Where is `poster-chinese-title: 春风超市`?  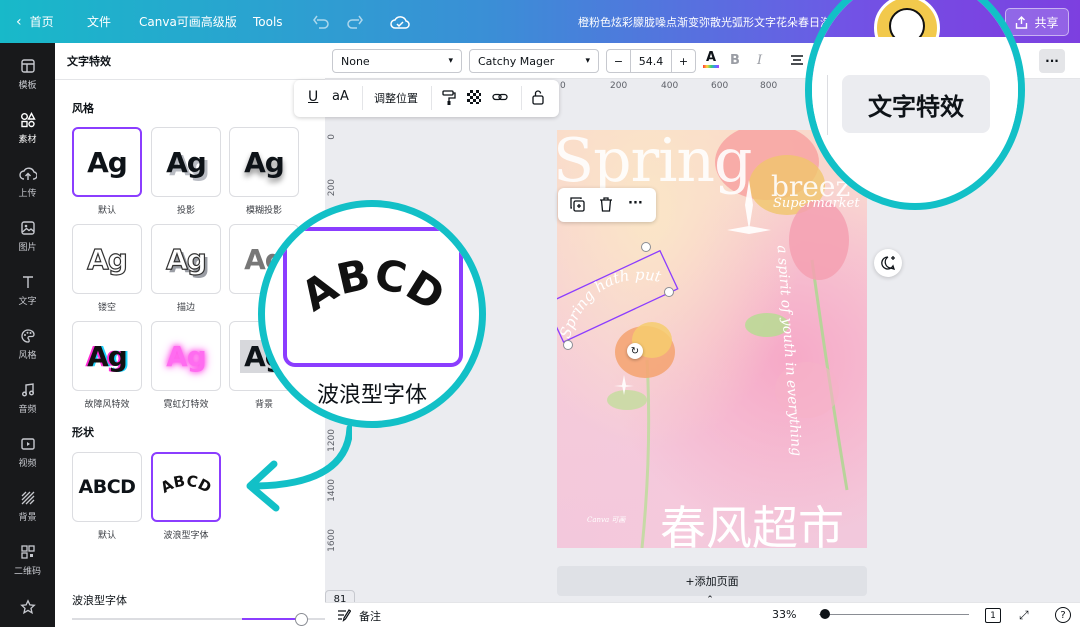
poster-chinese-title: 春风超市 is located at coordinates (752, 520).